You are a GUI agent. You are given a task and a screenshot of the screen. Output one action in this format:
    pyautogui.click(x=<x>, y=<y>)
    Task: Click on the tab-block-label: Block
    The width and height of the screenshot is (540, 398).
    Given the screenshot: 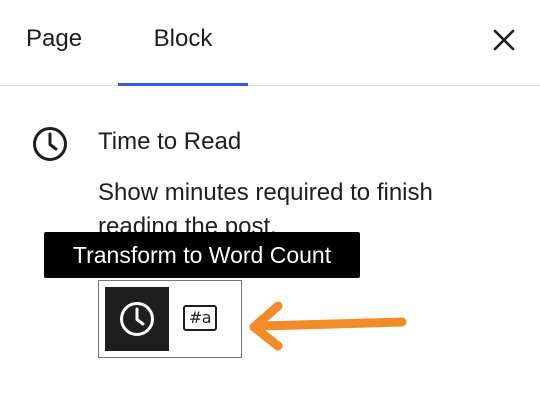 What is the action you would take?
    pyautogui.click(x=183, y=38)
    